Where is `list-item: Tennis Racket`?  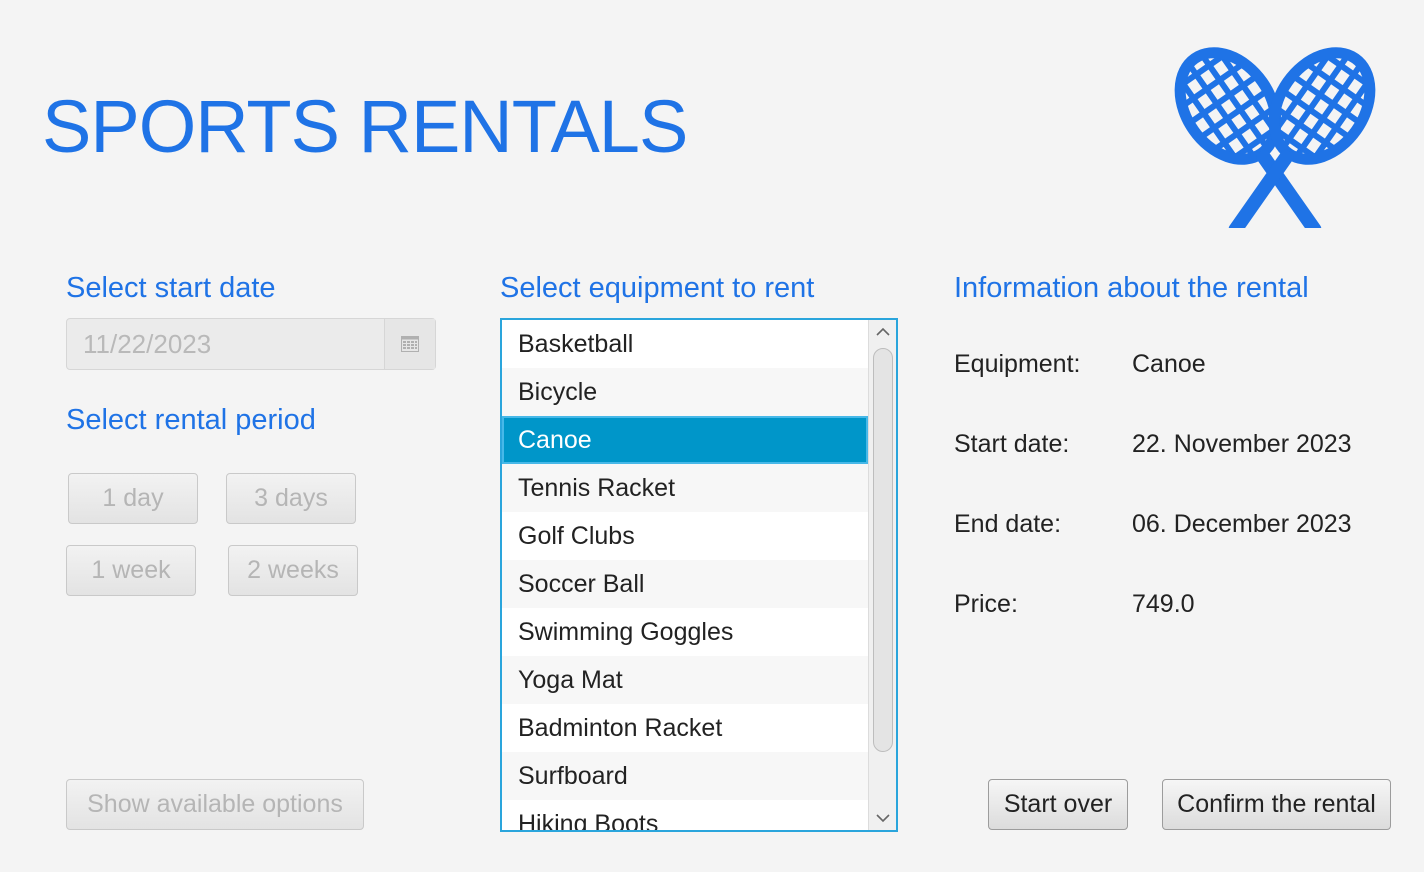
list-item: Tennis Racket is located at coordinates (685, 488).